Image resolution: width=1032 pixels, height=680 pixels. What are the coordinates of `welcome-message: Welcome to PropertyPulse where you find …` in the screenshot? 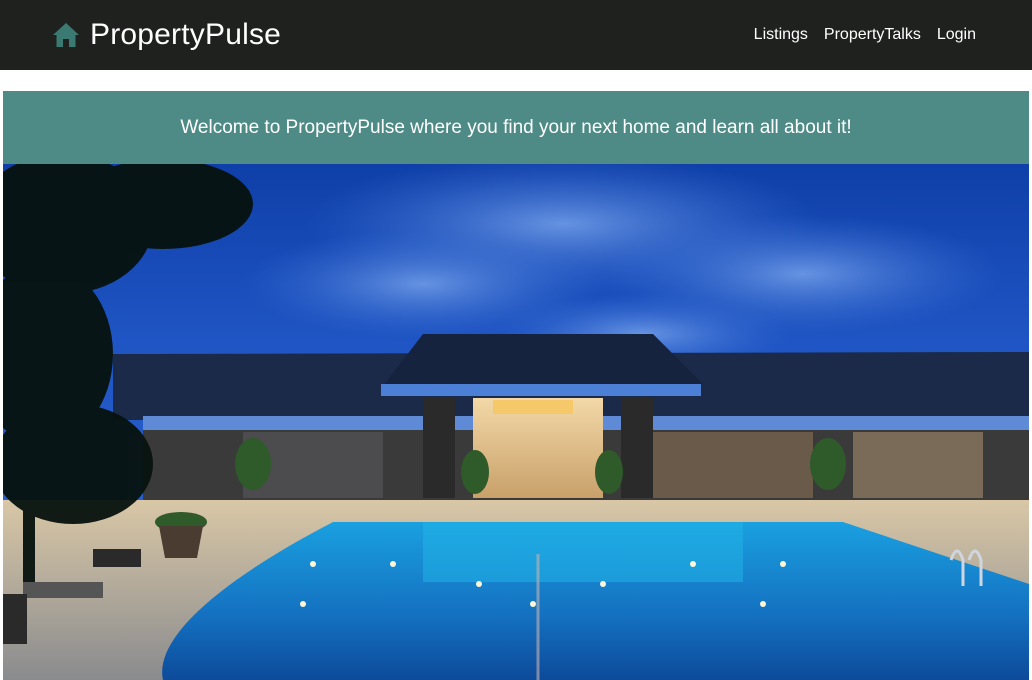 It's located at (516, 127).